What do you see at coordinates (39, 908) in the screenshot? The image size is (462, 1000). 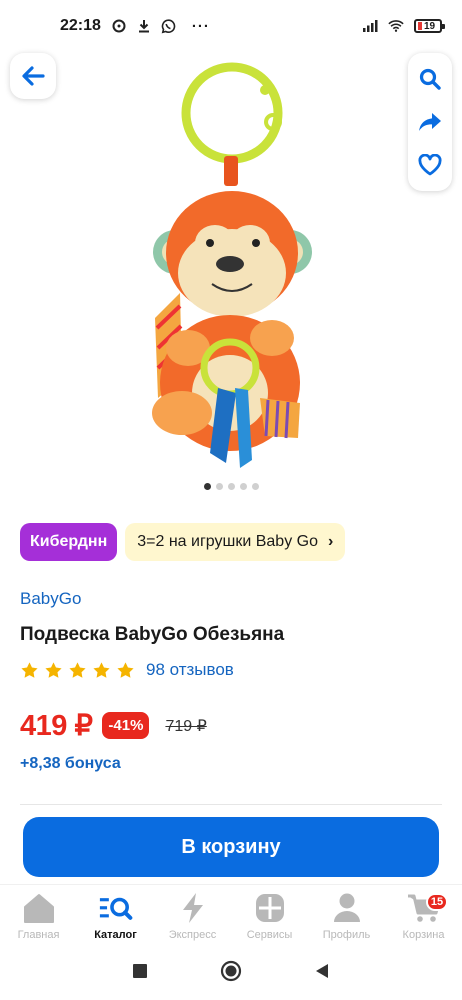 I see `home-icon` at bounding box center [39, 908].